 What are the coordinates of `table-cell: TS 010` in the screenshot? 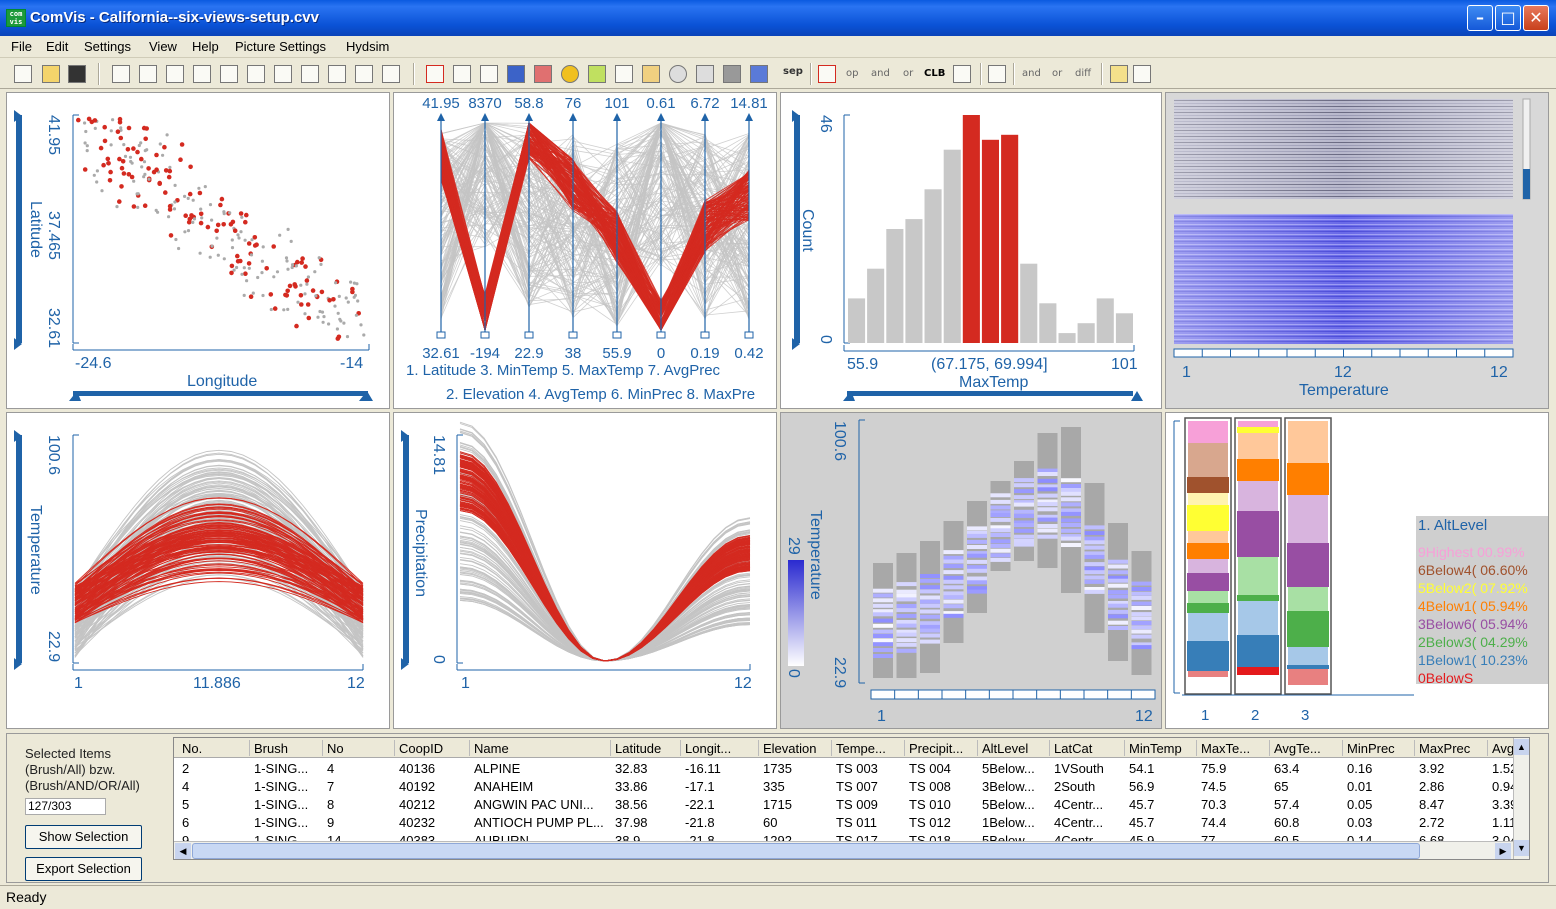 It's located at (944, 804).